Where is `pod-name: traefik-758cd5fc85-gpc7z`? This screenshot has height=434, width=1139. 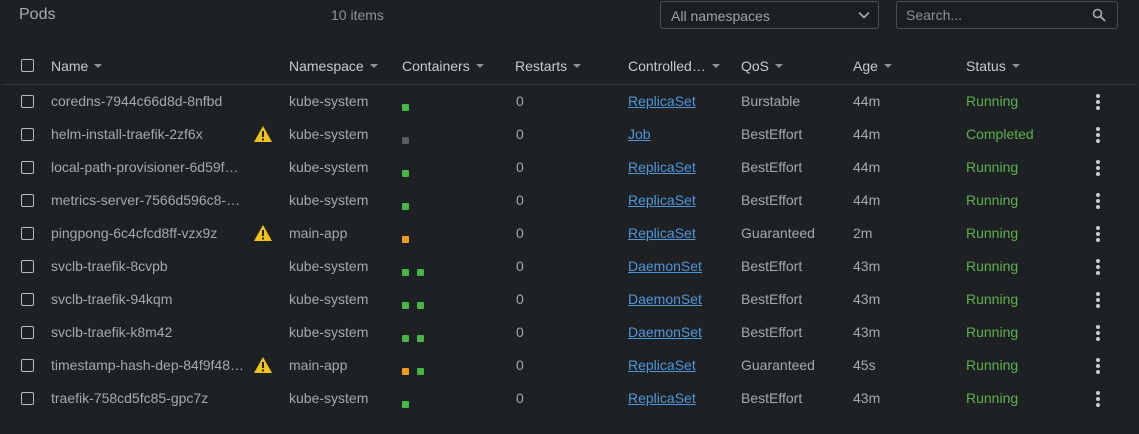
pod-name: traefik-758cd5fc85-gpc7z is located at coordinates (130, 398).